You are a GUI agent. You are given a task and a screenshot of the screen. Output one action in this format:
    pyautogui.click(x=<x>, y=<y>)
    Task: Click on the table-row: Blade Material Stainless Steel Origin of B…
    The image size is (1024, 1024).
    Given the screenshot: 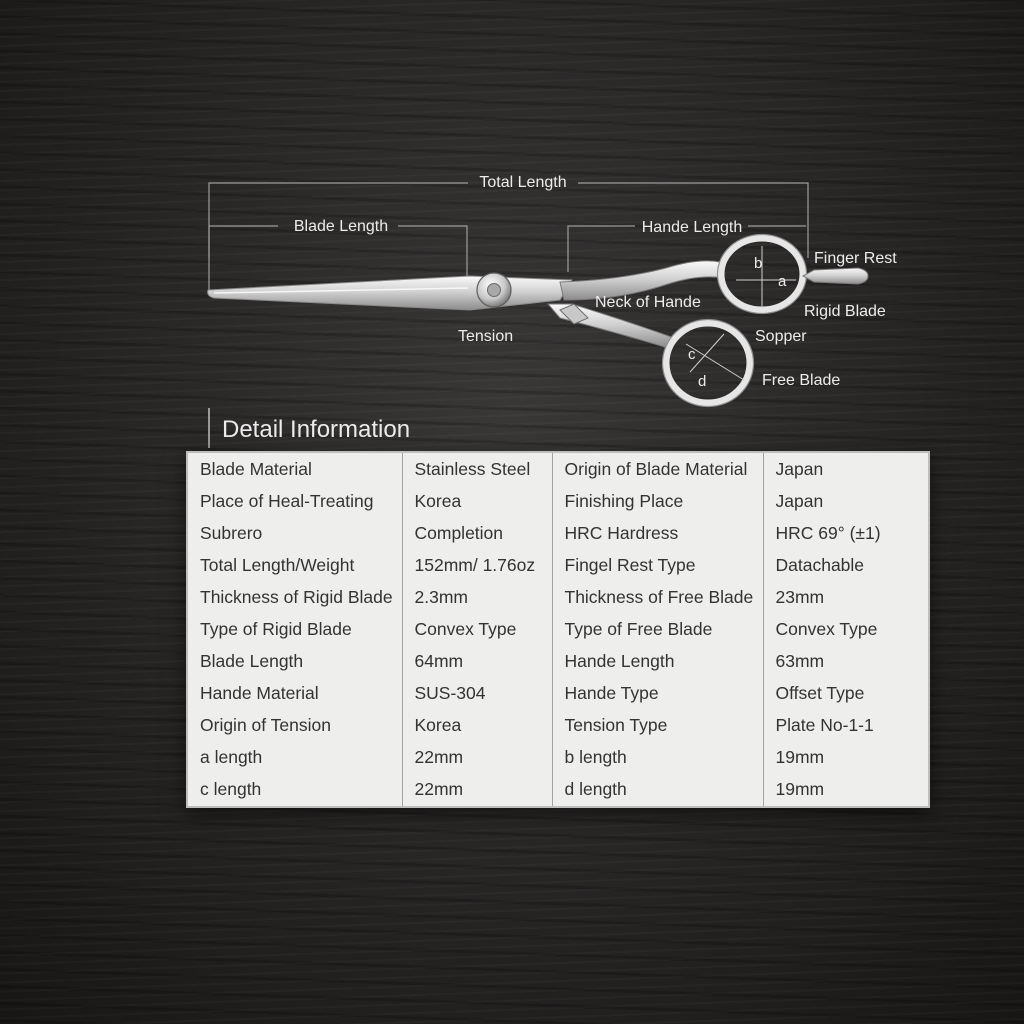 What is the action you would take?
    pyautogui.click(x=560, y=469)
    